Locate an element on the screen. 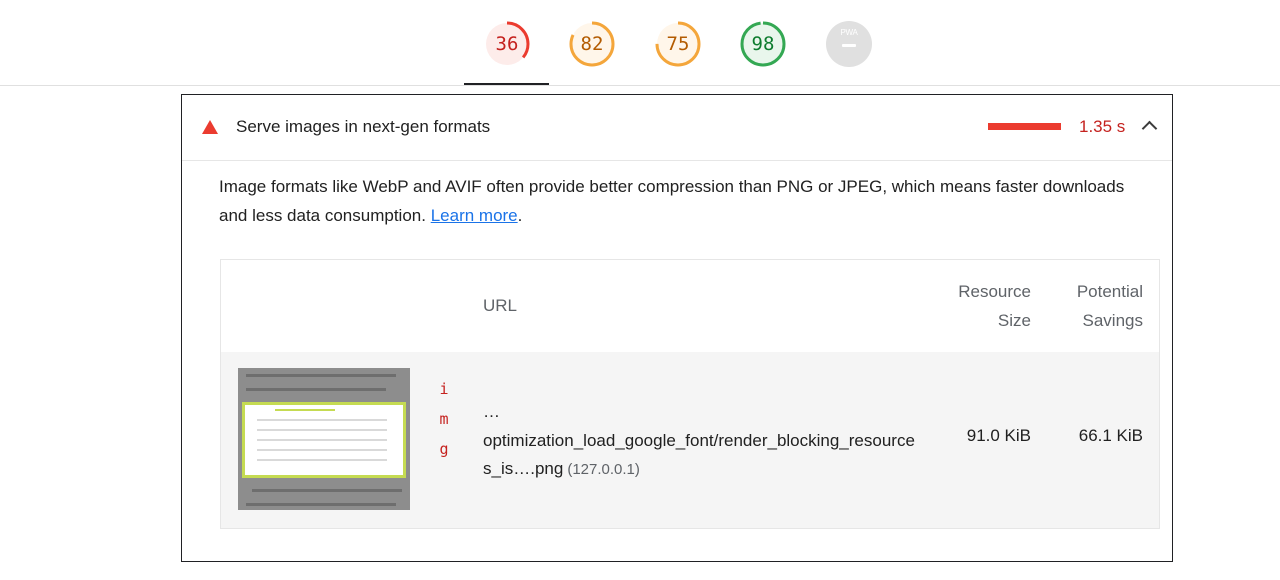 This screenshot has width=1280, height=580. resource-size-cell: 91.0 KiB is located at coordinates (998, 435).